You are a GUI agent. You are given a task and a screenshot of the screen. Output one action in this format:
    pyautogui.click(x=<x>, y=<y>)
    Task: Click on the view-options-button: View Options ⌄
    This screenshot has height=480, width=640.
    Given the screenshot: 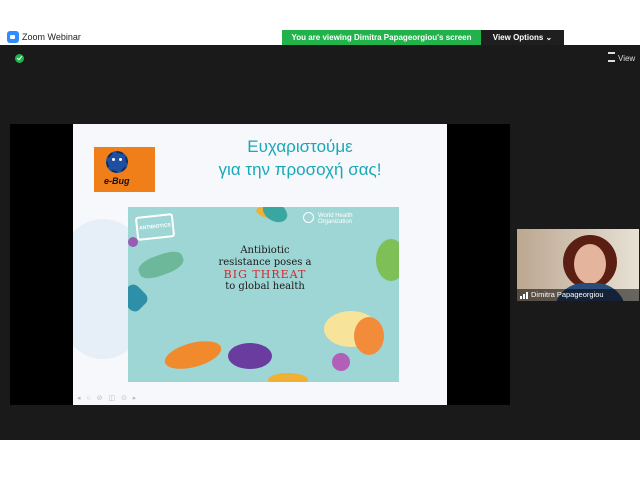 What is the action you would take?
    pyautogui.click(x=522, y=37)
    